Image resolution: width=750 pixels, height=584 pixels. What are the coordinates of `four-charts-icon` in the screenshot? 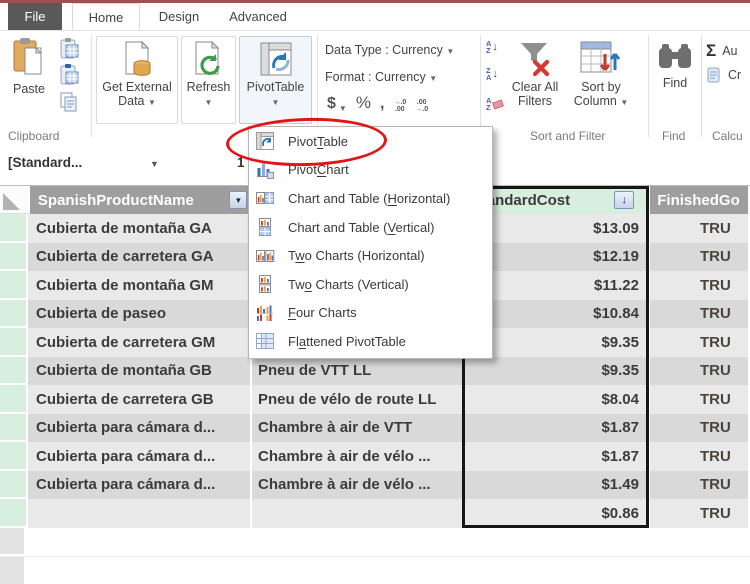 It's located at (265, 313).